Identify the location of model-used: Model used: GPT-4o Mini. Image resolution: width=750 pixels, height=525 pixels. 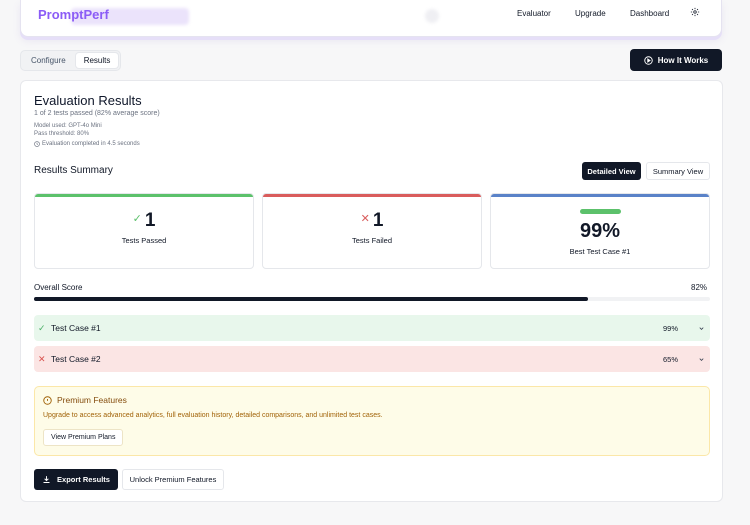
(68, 126).